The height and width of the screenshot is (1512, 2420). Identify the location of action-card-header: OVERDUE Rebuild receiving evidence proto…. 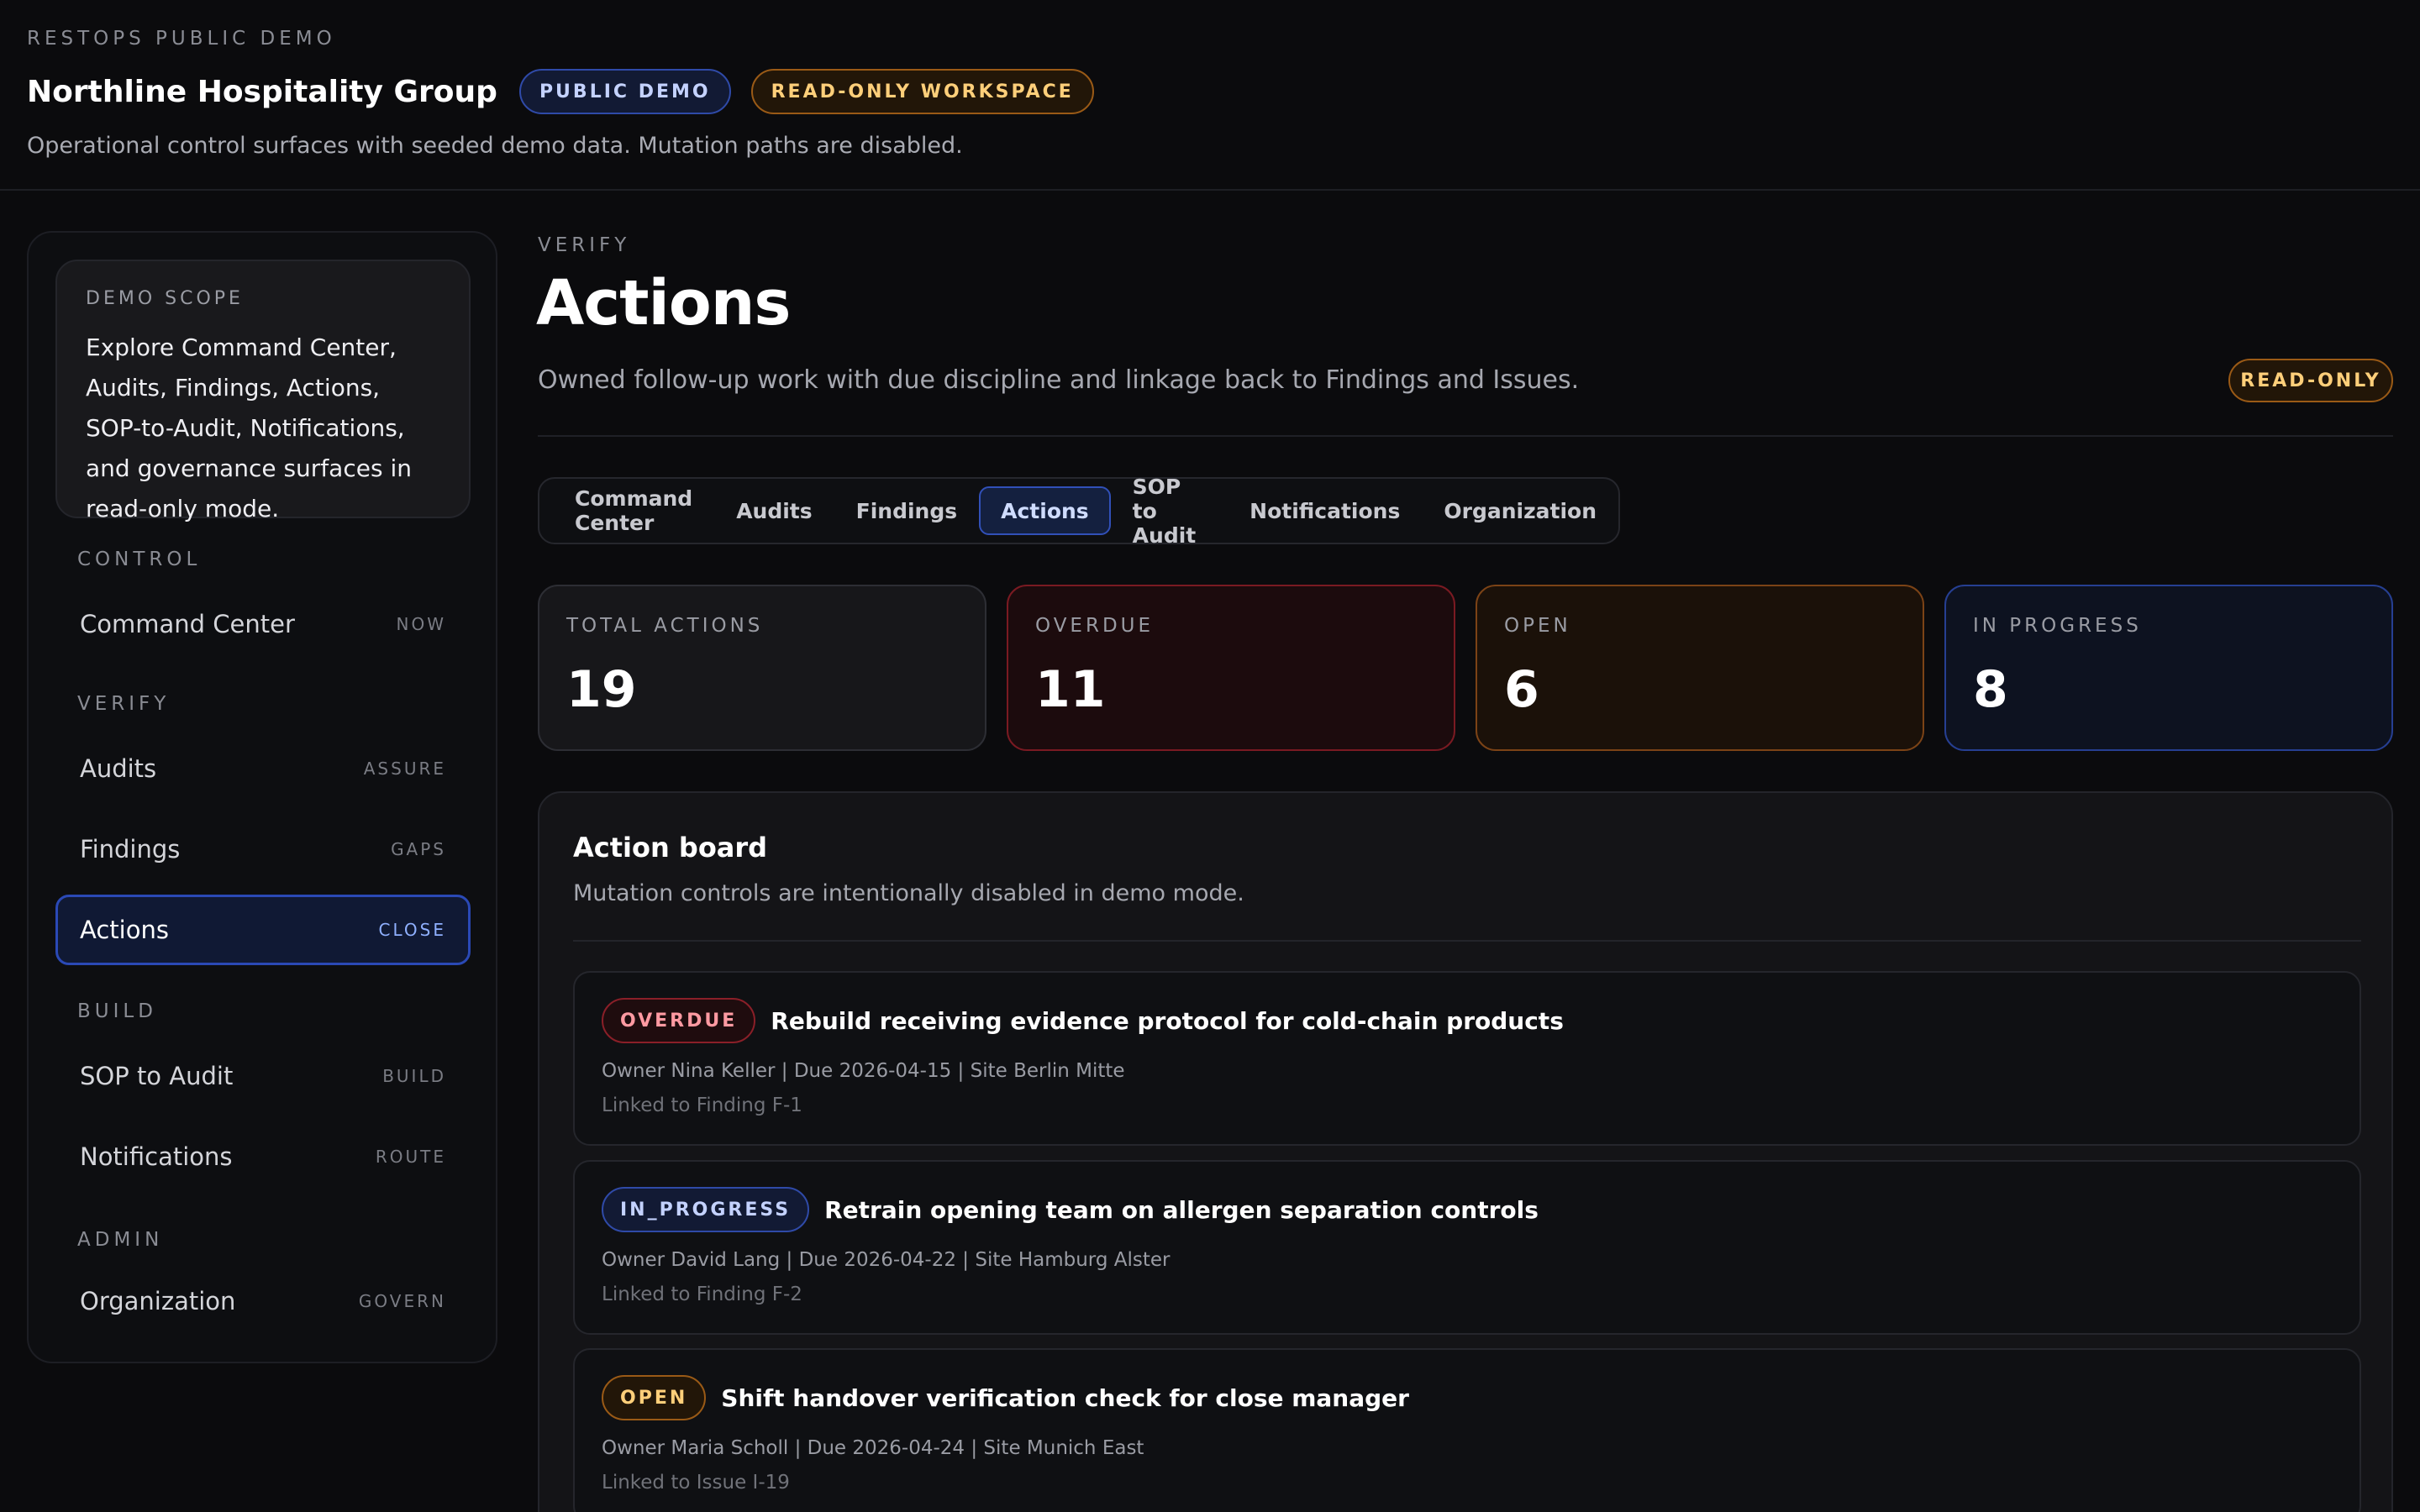
(1083, 1020).